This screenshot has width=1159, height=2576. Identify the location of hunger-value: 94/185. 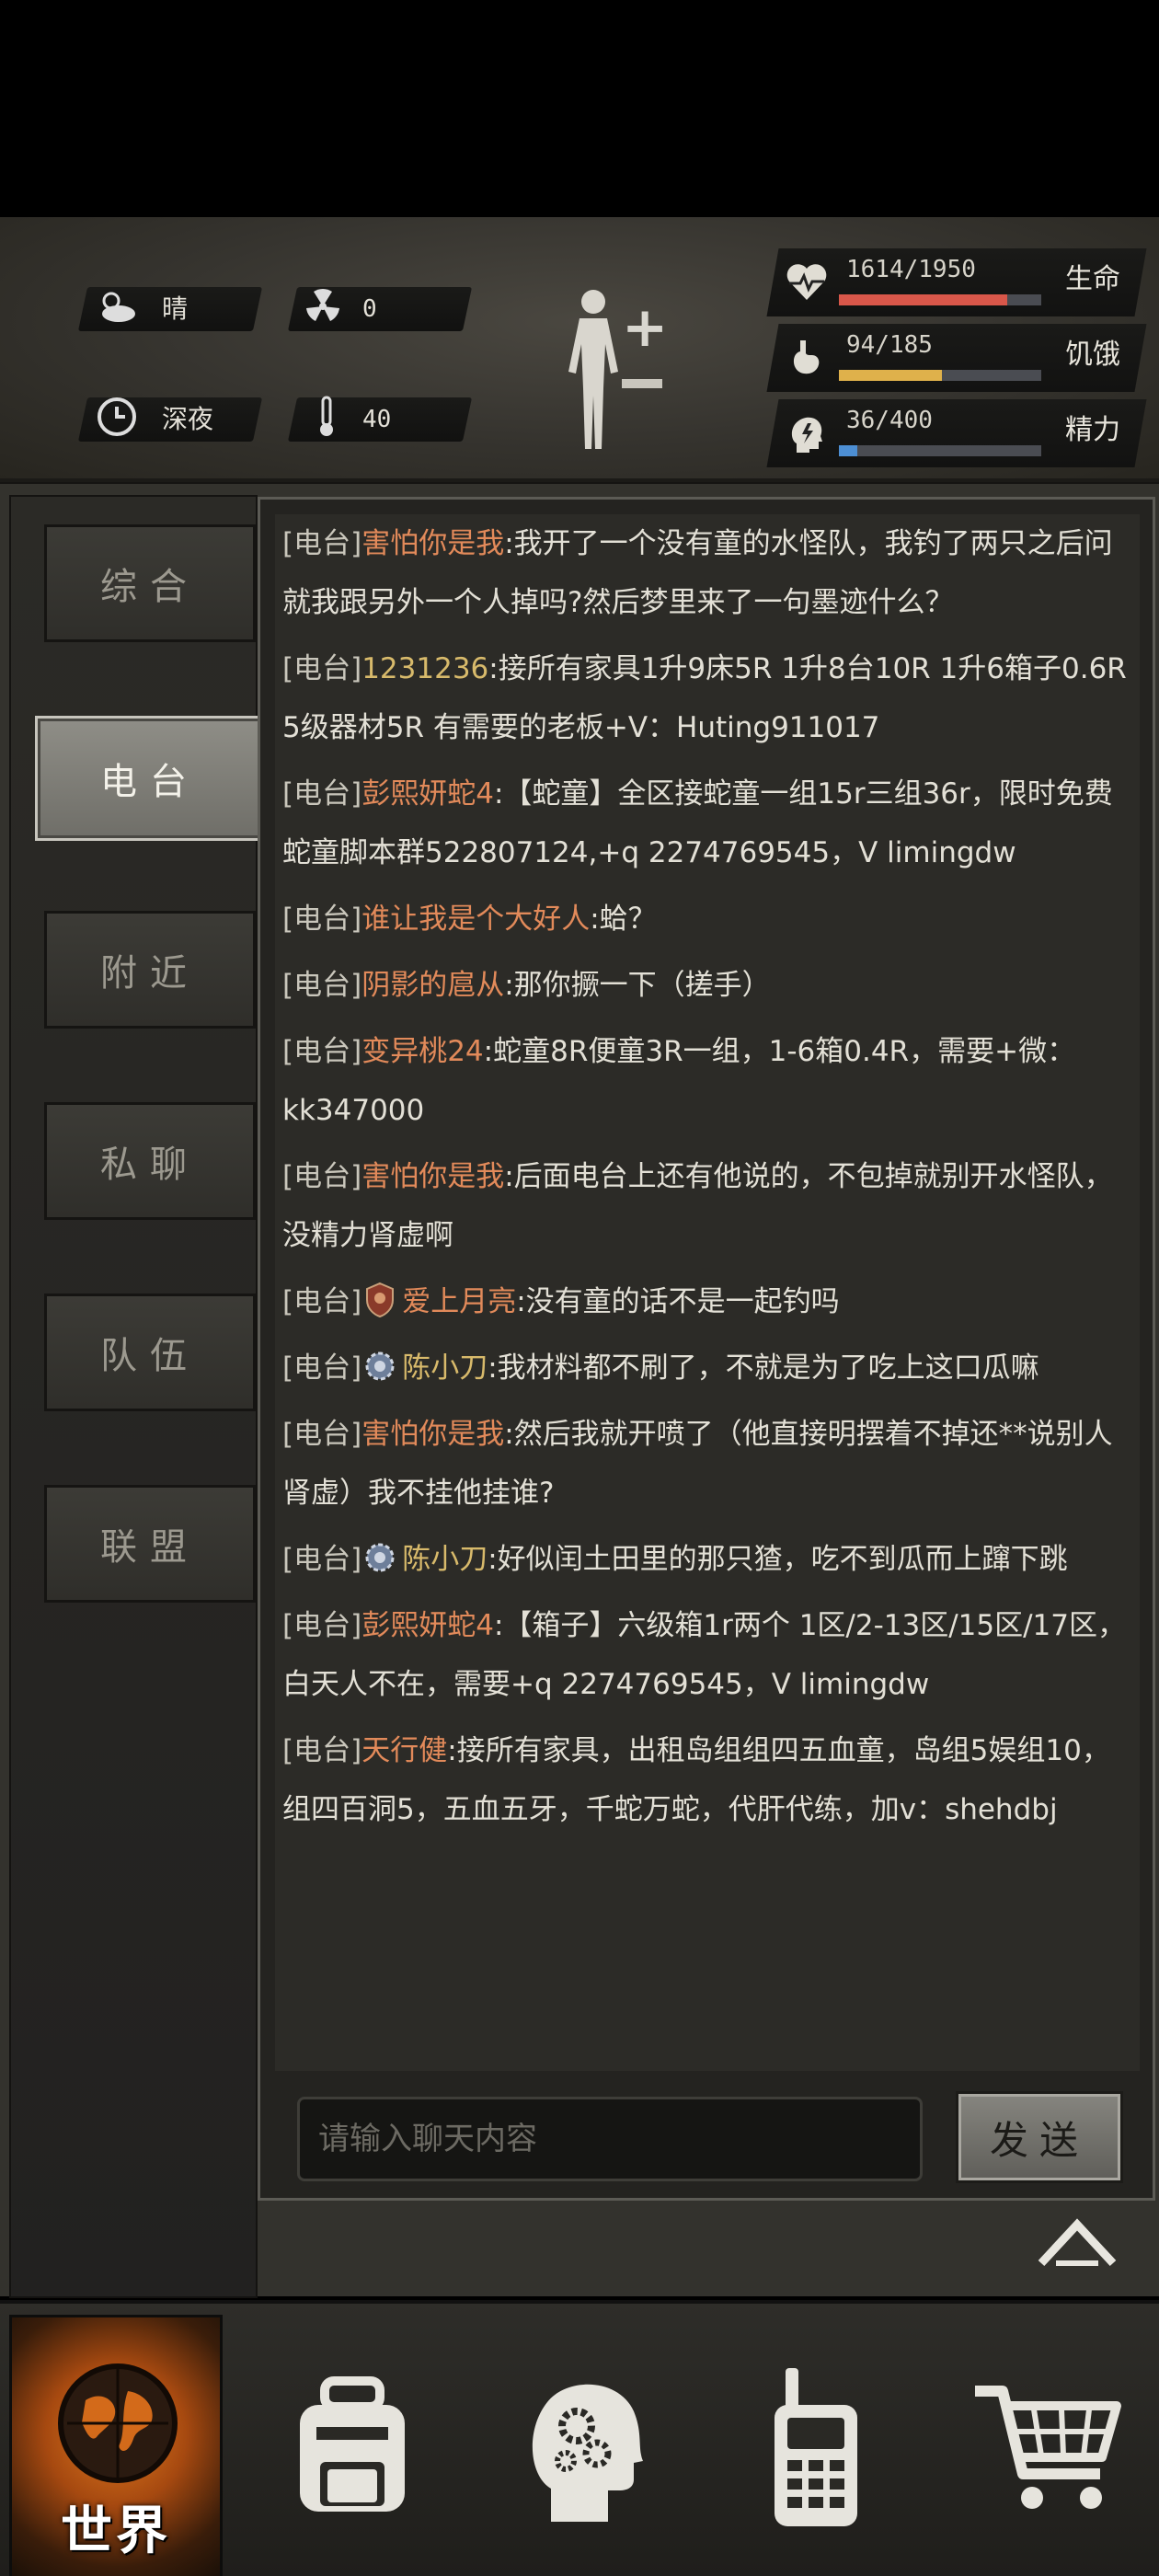
(889, 345).